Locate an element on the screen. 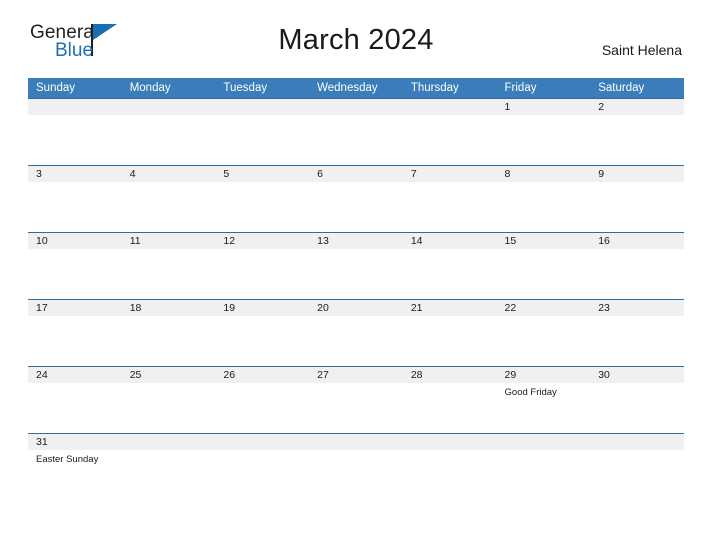 The width and height of the screenshot is (712, 550). calendar-day-cell: 4 is located at coordinates (168, 199).